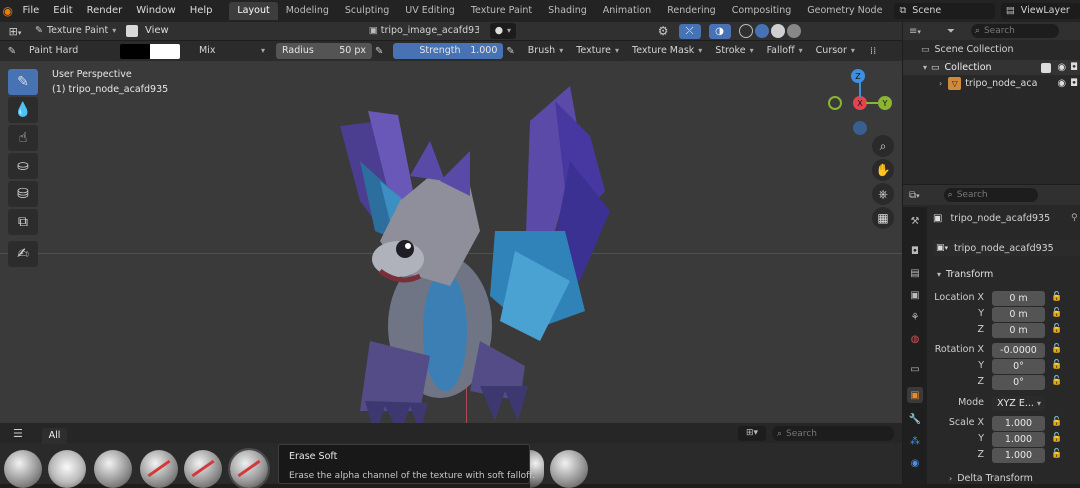 The image size is (1080, 488). What do you see at coordinates (835, 103) in the screenshot?
I see `gizmo-neg-y-axis` at bounding box center [835, 103].